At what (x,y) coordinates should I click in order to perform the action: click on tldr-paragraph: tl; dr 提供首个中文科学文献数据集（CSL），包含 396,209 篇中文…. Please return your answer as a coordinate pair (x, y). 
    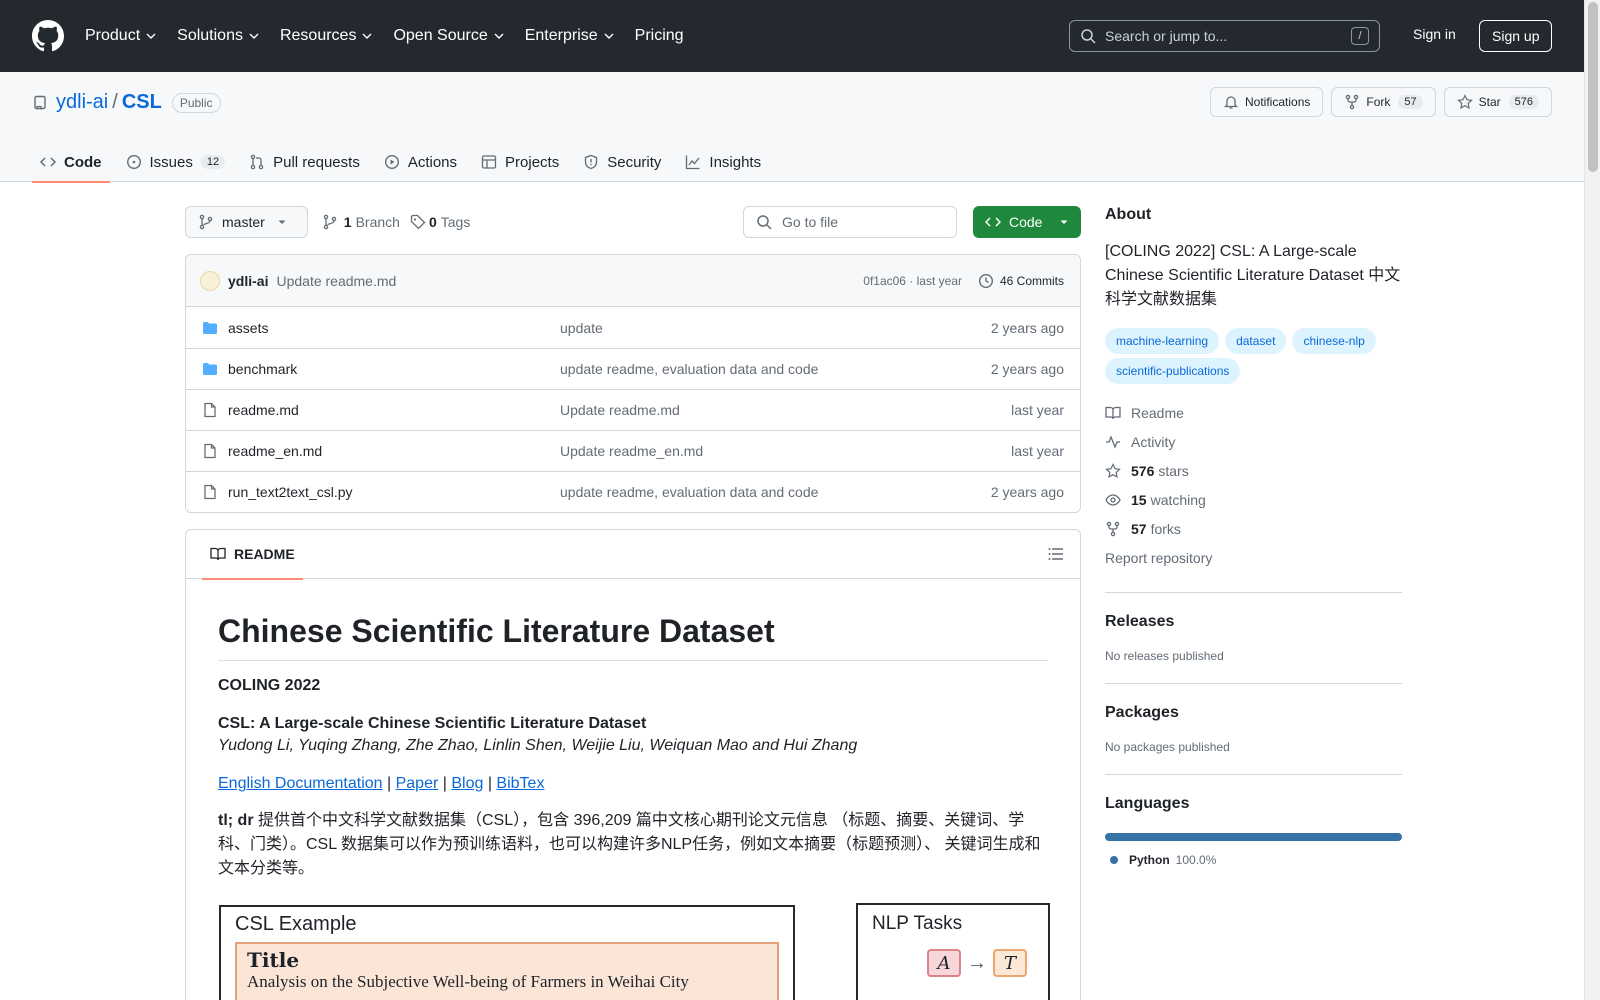
    Looking at the image, I should click on (629, 844).